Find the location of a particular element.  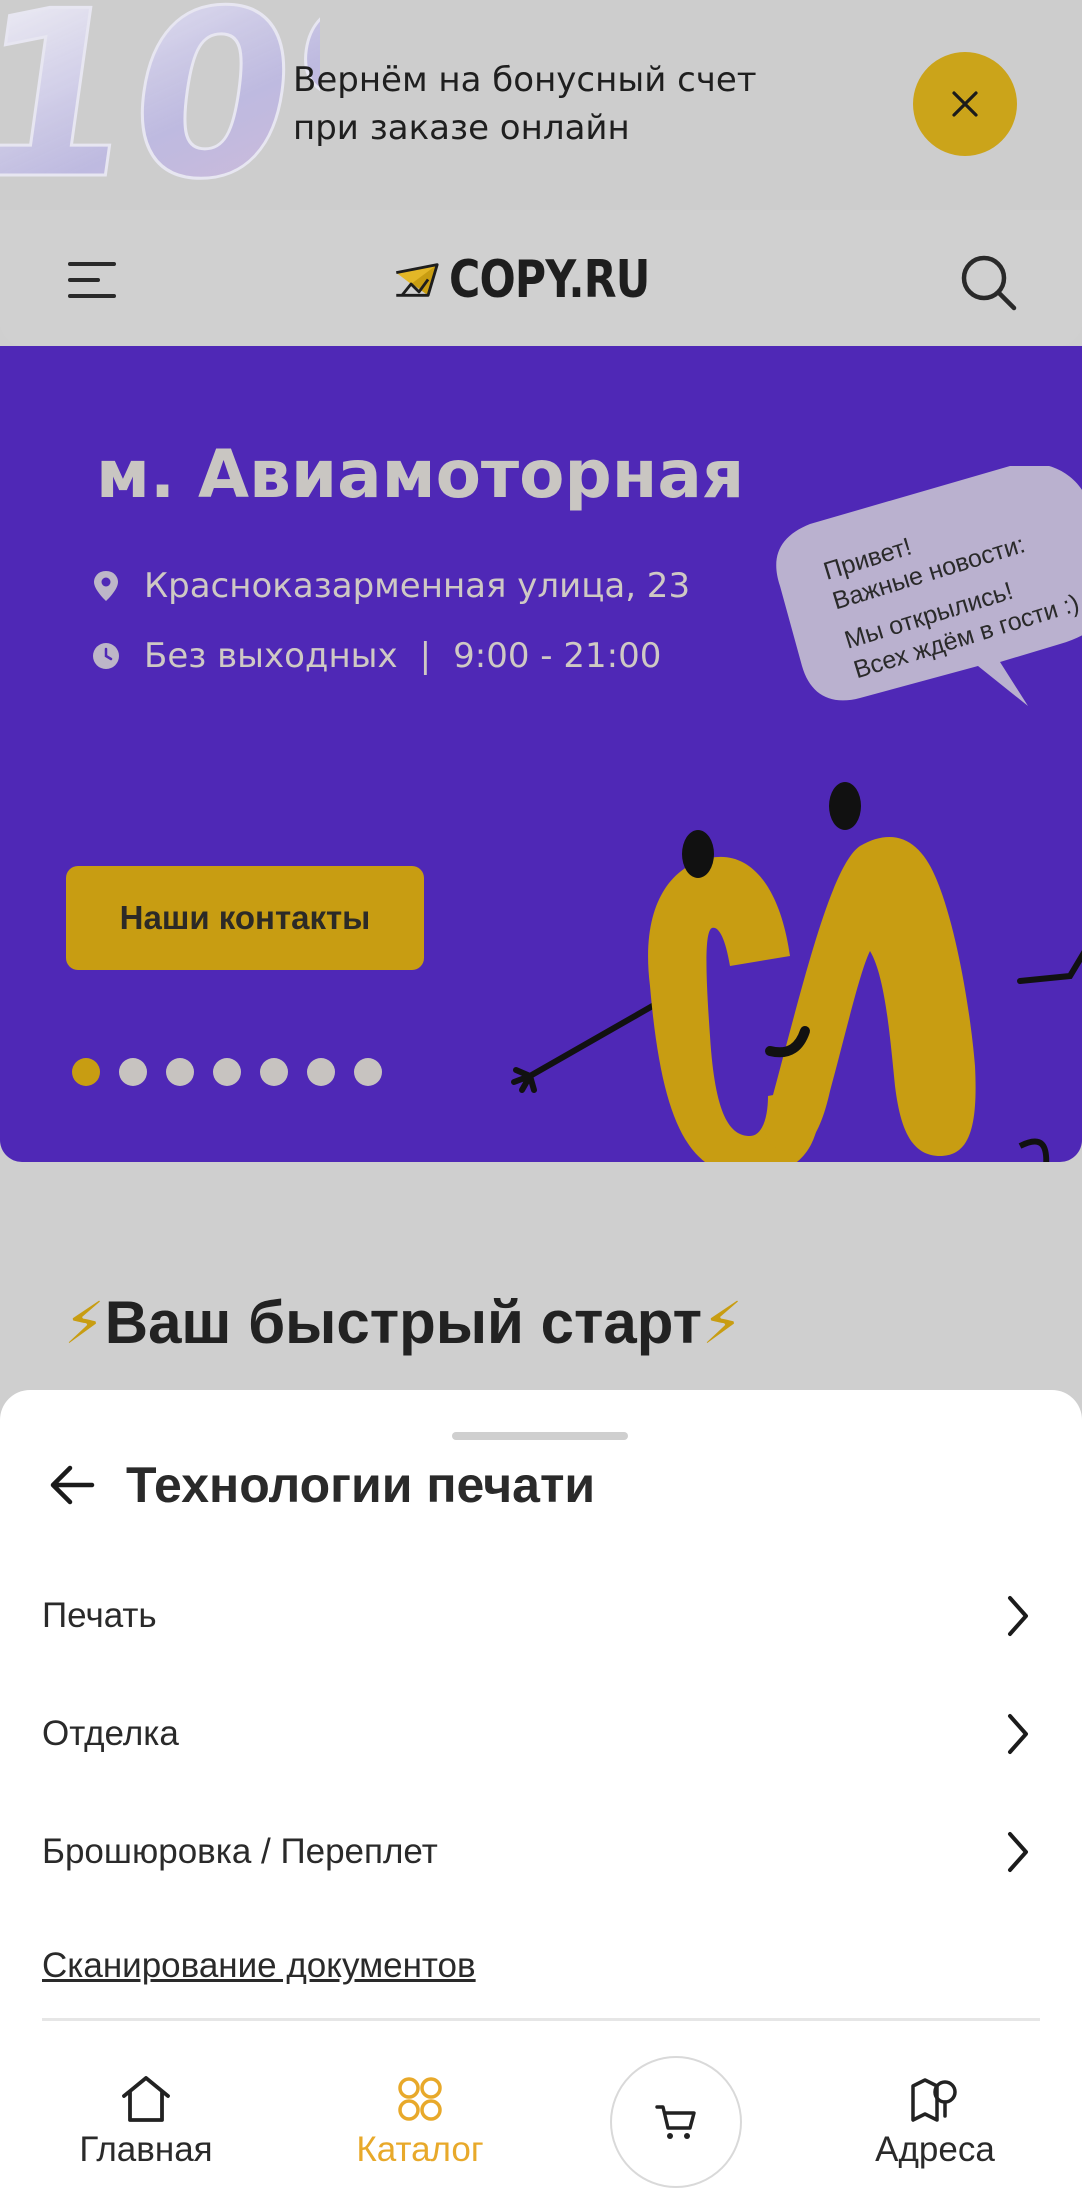

menu-item-finishing: Отделка is located at coordinates (537, 1734).